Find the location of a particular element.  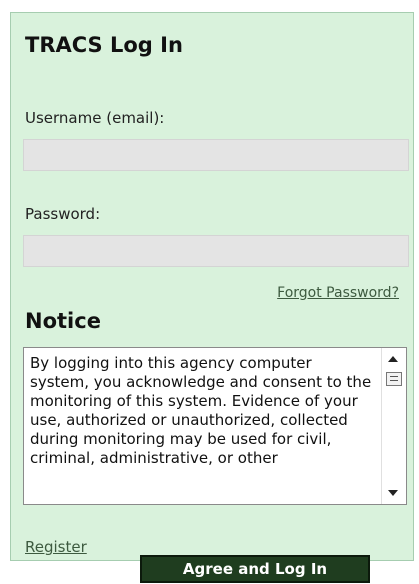

login-title: TRACS Log In is located at coordinates (104, 45).